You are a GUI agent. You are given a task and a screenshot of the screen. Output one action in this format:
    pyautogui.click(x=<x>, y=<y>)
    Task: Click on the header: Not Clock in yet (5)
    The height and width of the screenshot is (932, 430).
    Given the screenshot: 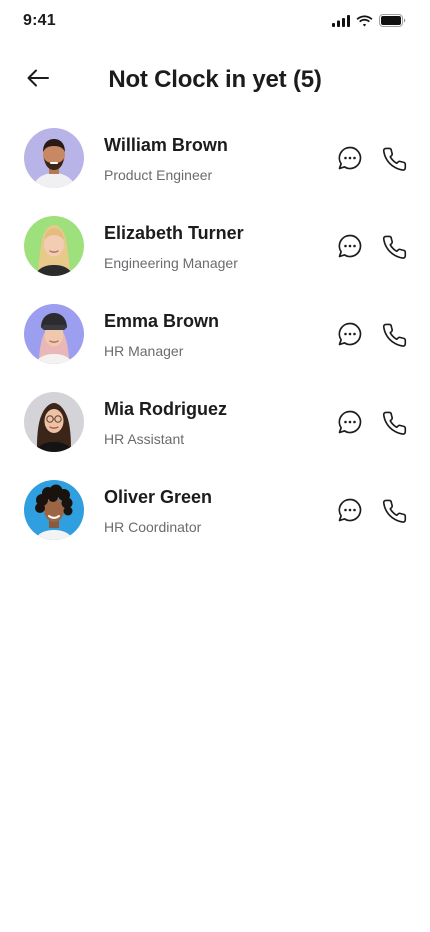 What is the action you would take?
    pyautogui.click(x=215, y=80)
    